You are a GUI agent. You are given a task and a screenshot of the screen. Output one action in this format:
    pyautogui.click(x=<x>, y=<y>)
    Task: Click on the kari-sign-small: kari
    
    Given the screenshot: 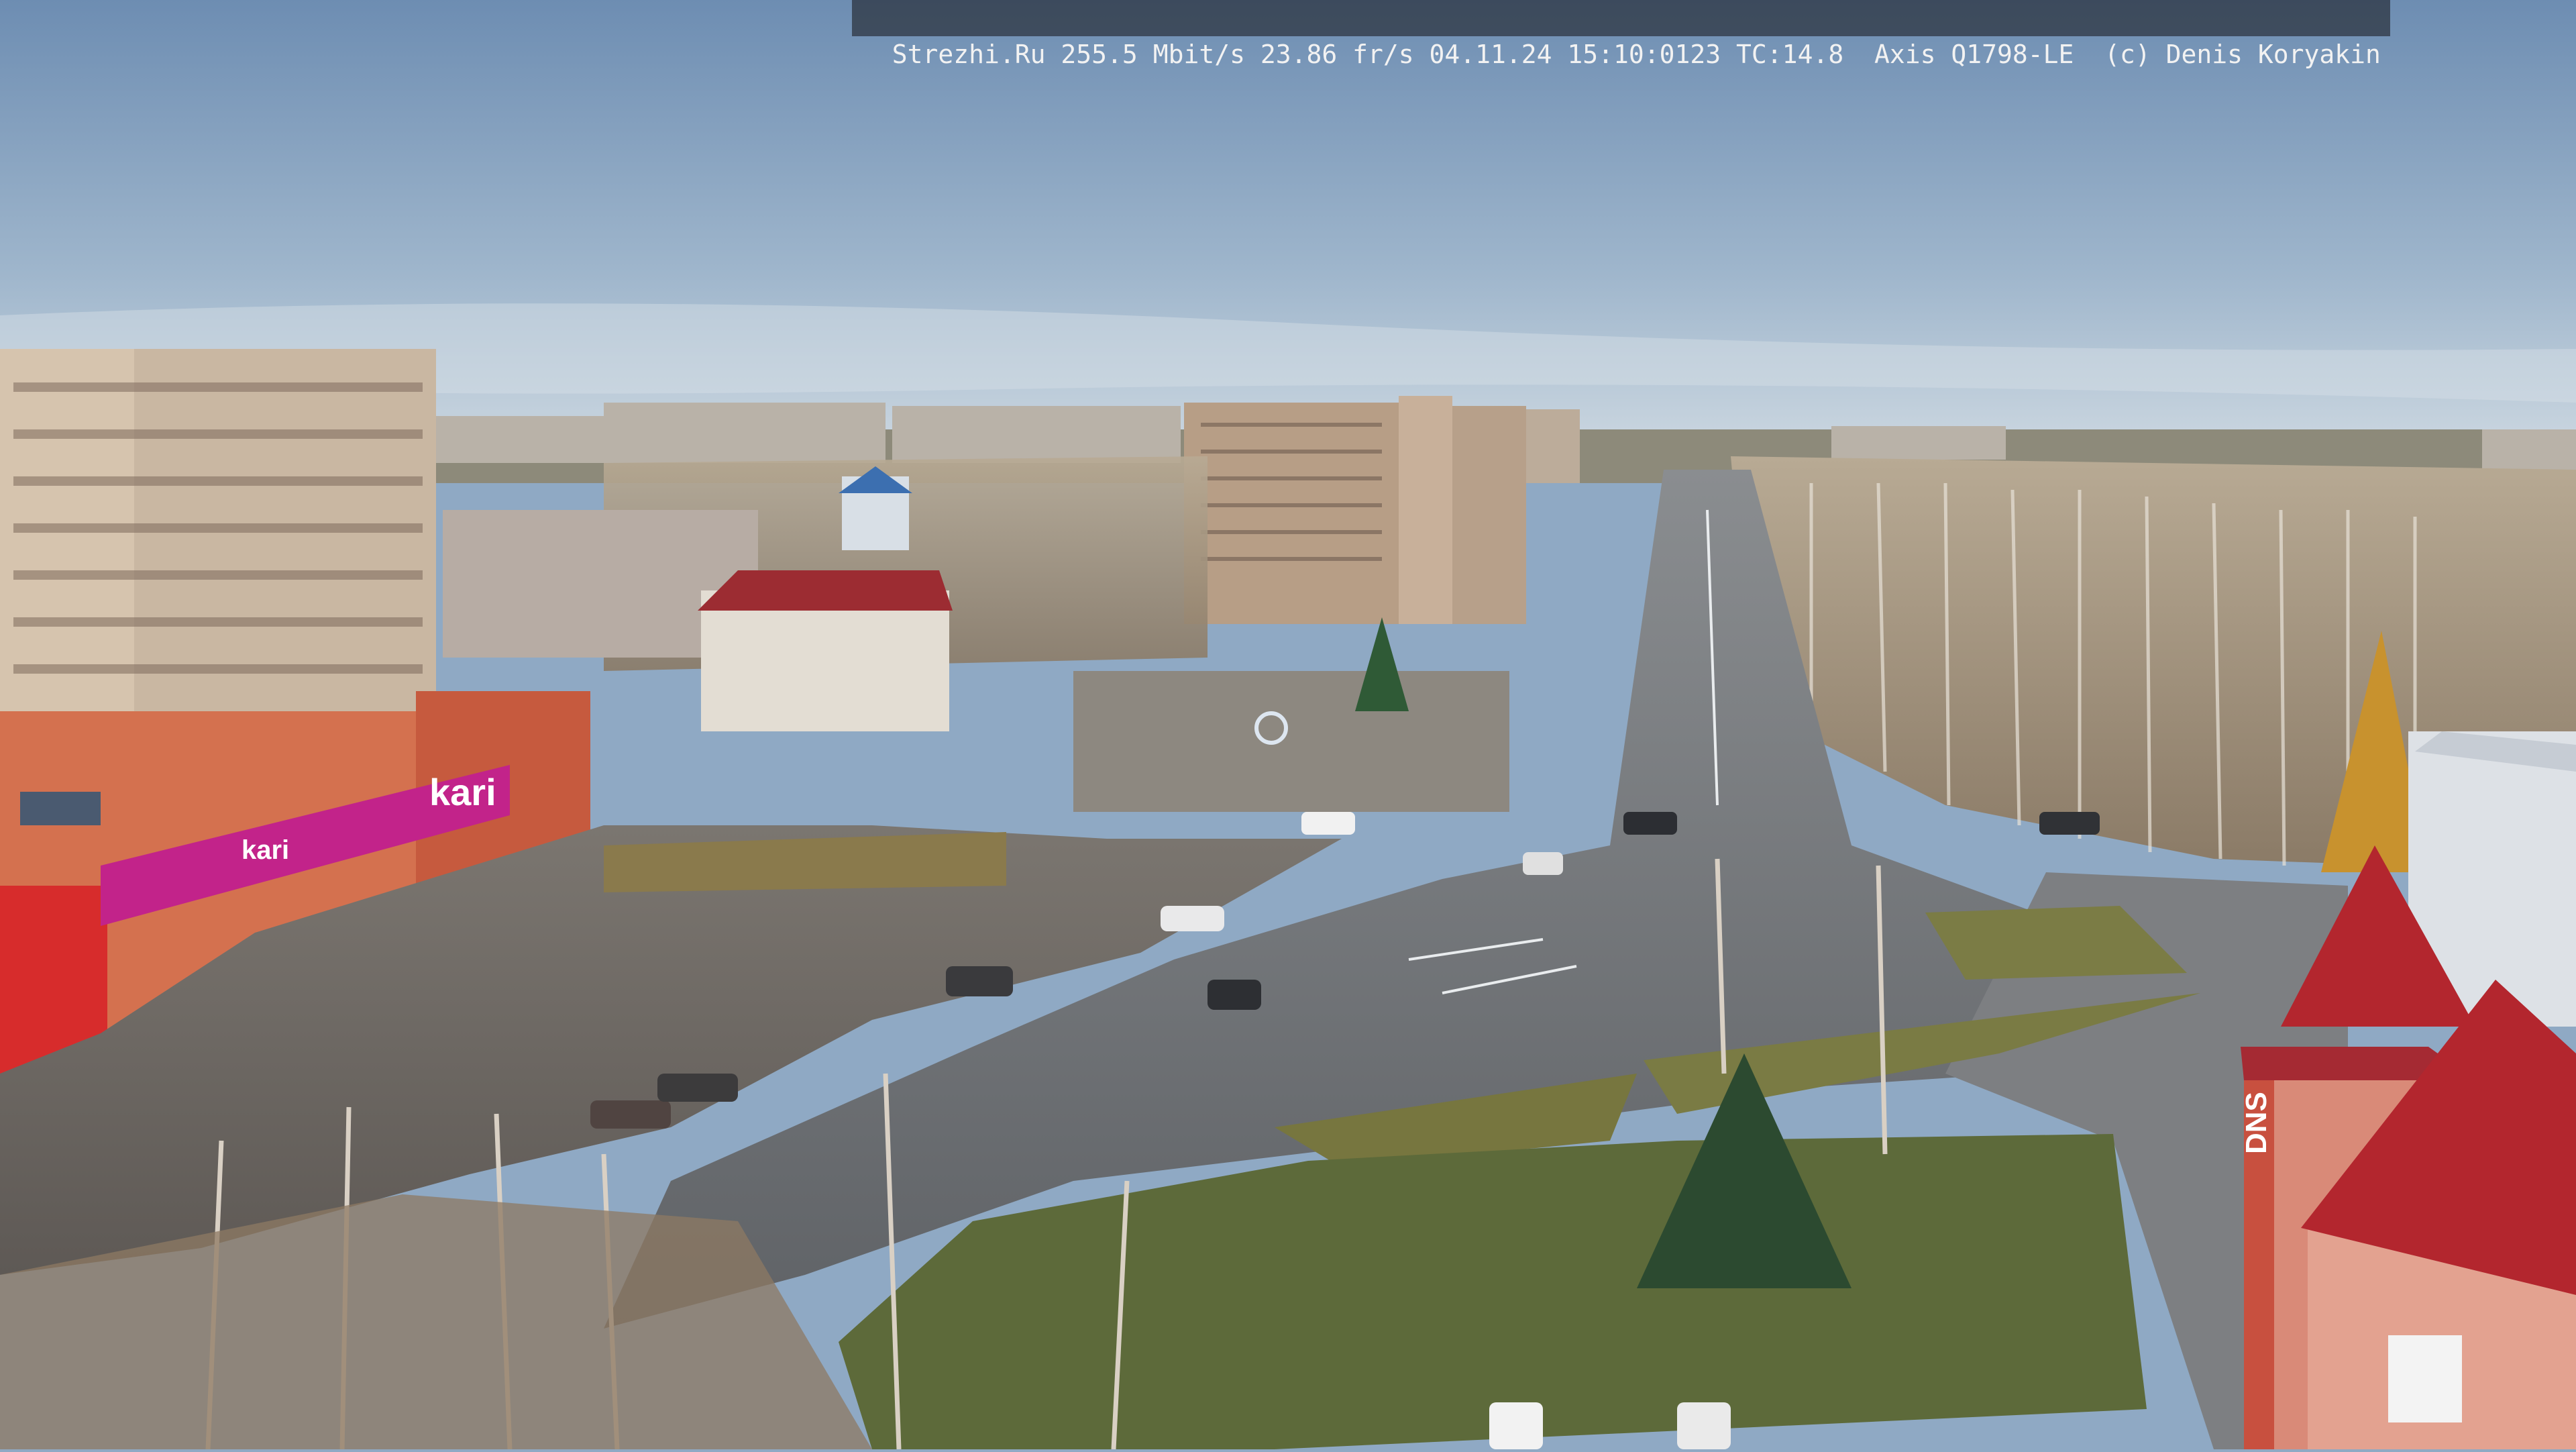 What is the action you would take?
    pyautogui.click(x=265, y=850)
    